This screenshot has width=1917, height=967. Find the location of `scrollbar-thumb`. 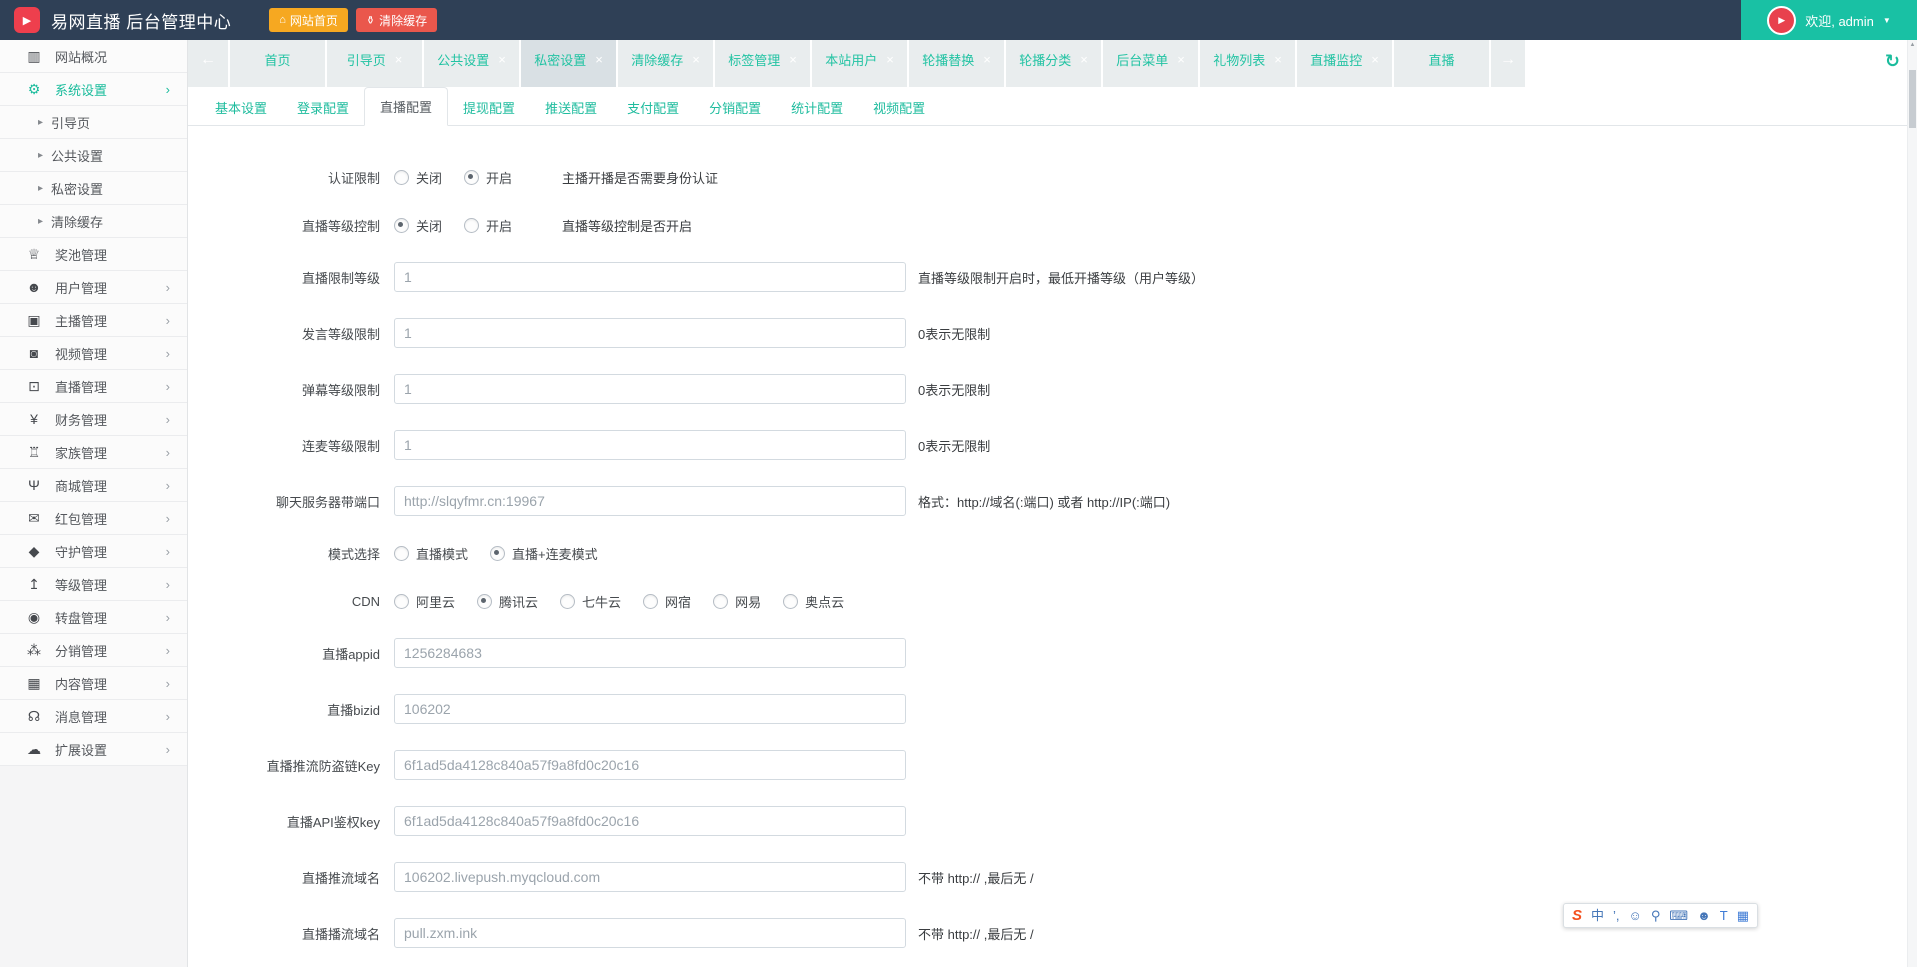

scrollbar-thumb is located at coordinates (1912, 99).